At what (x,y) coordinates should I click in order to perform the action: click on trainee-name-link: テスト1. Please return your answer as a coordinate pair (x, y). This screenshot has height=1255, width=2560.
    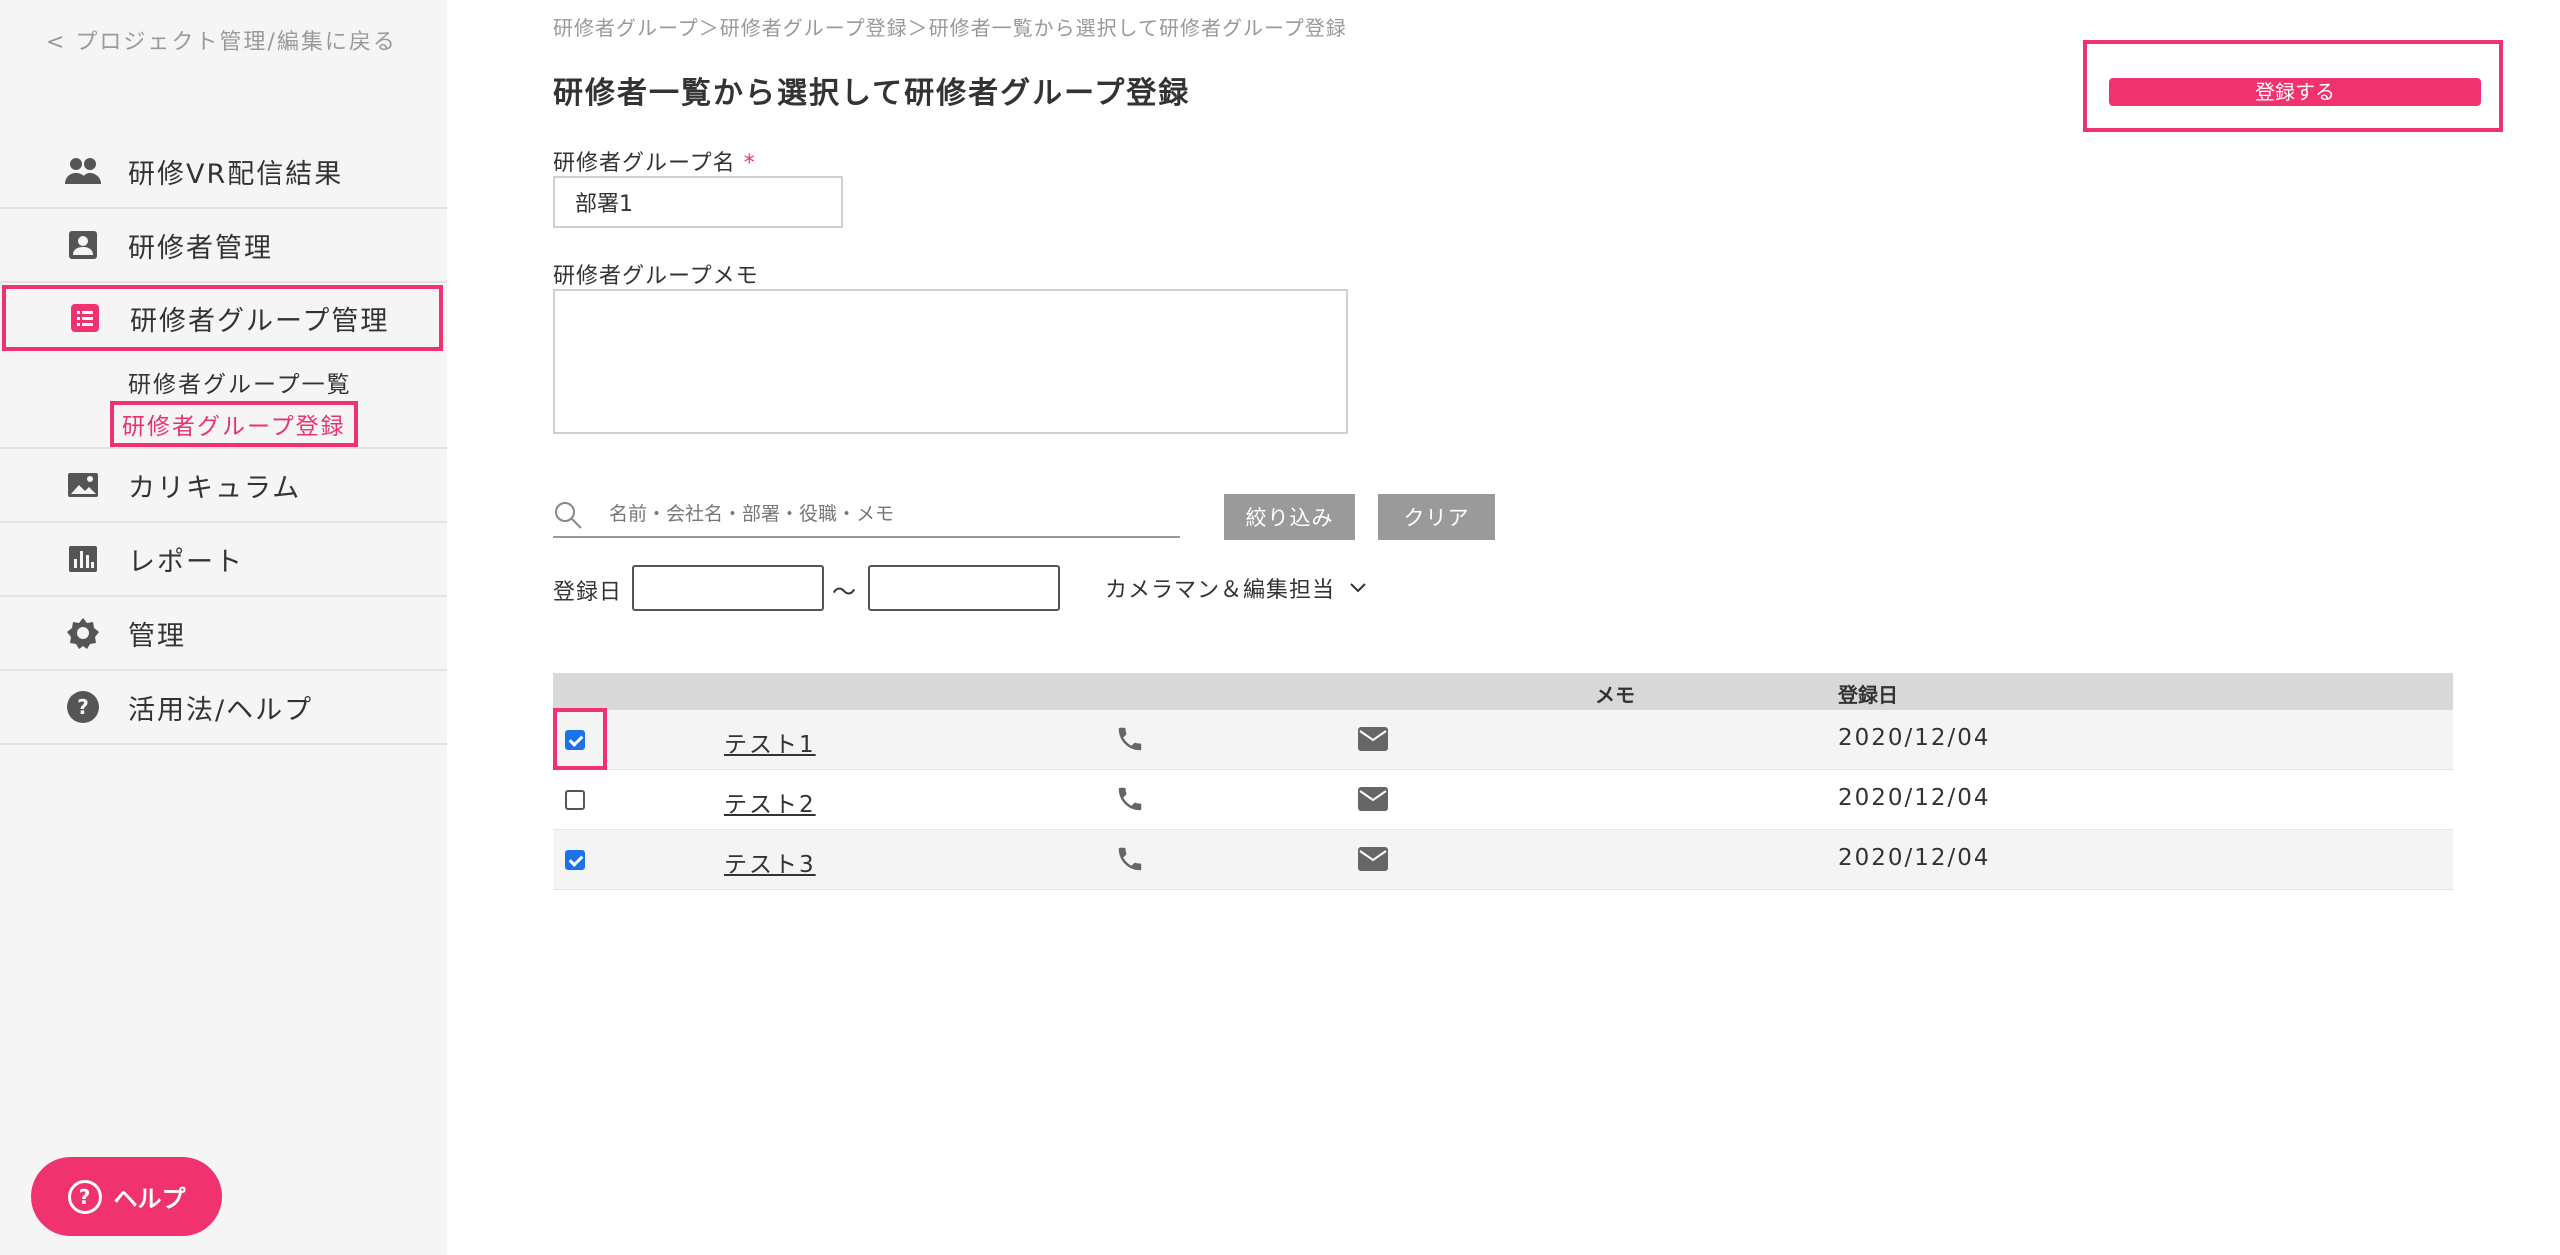
    Looking at the image, I should click on (770, 742).